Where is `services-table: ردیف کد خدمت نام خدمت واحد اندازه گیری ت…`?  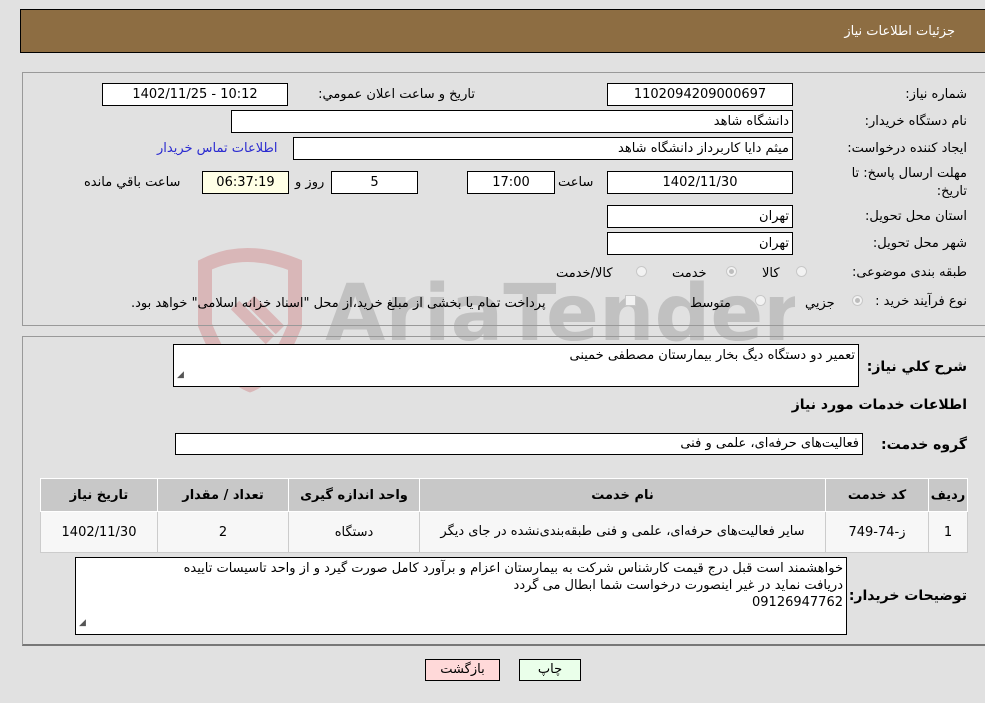 services-table: ردیف کد خدمت نام خدمت واحد اندازه گیری ت… is located at coordinates (504, 515).